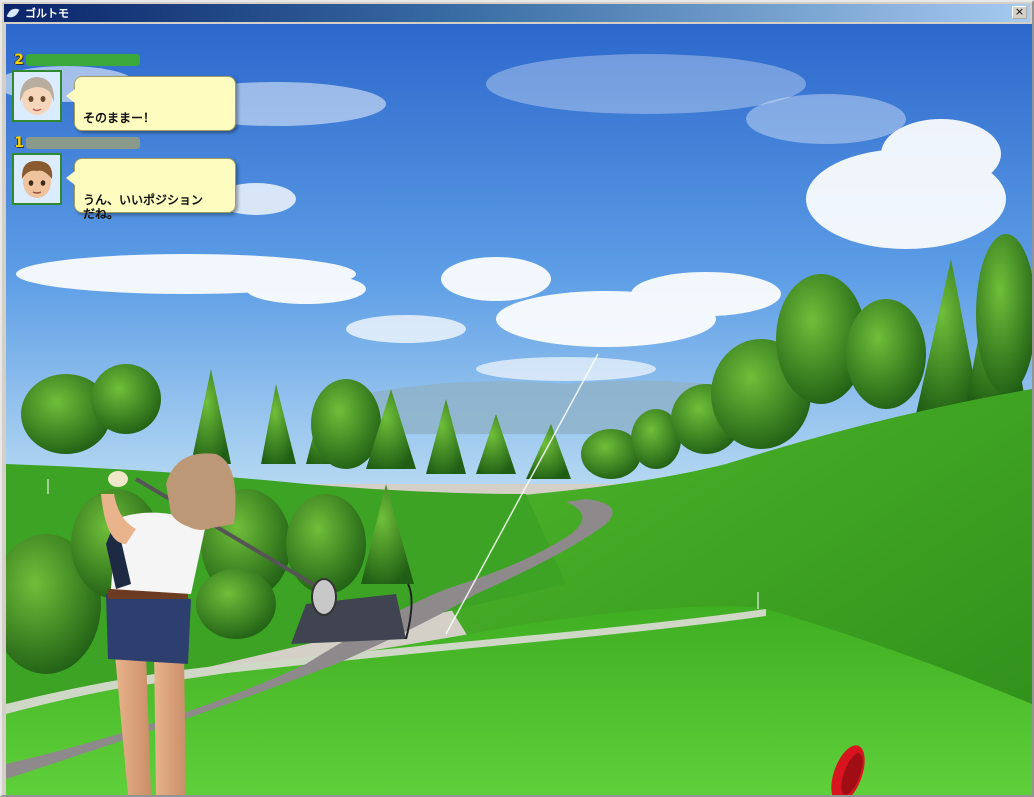  I want to click on chat-bubble-player-2: そのままー！, so click(151, 103).